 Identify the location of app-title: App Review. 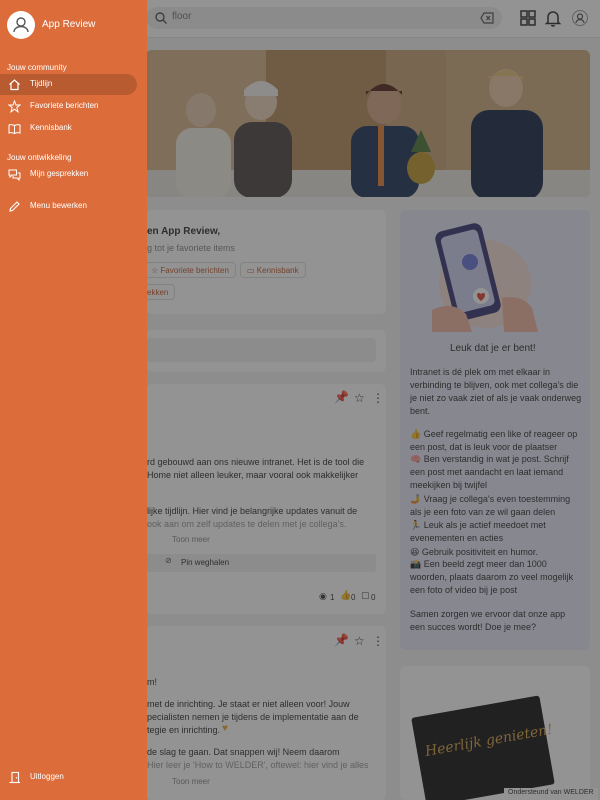
(69, 24).